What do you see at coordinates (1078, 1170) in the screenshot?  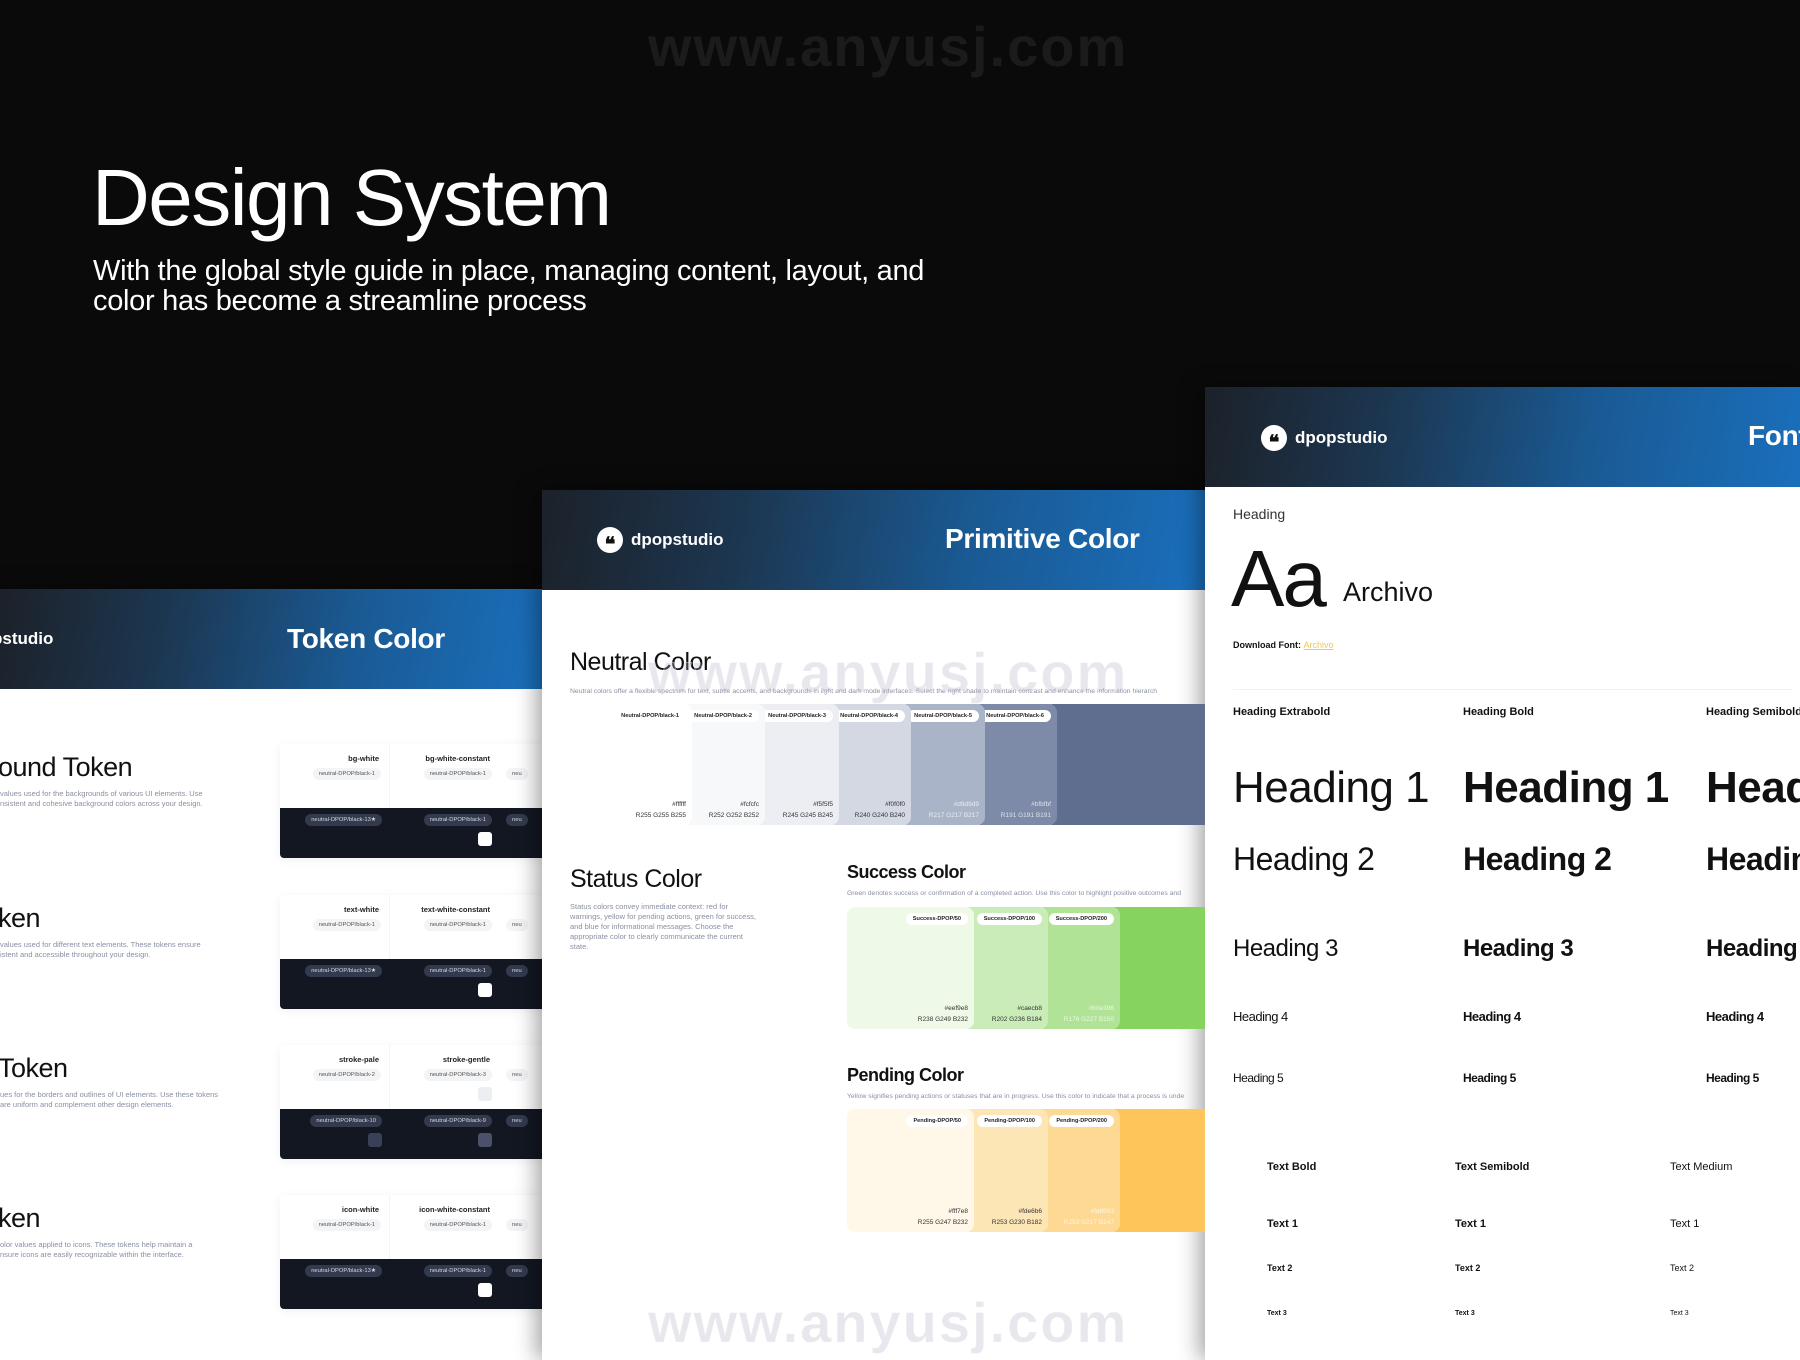 I see `color-swatch: Pending-DPOP/200 #fdd993 R253 G217 B147` at bounding box center [1078, 1170].